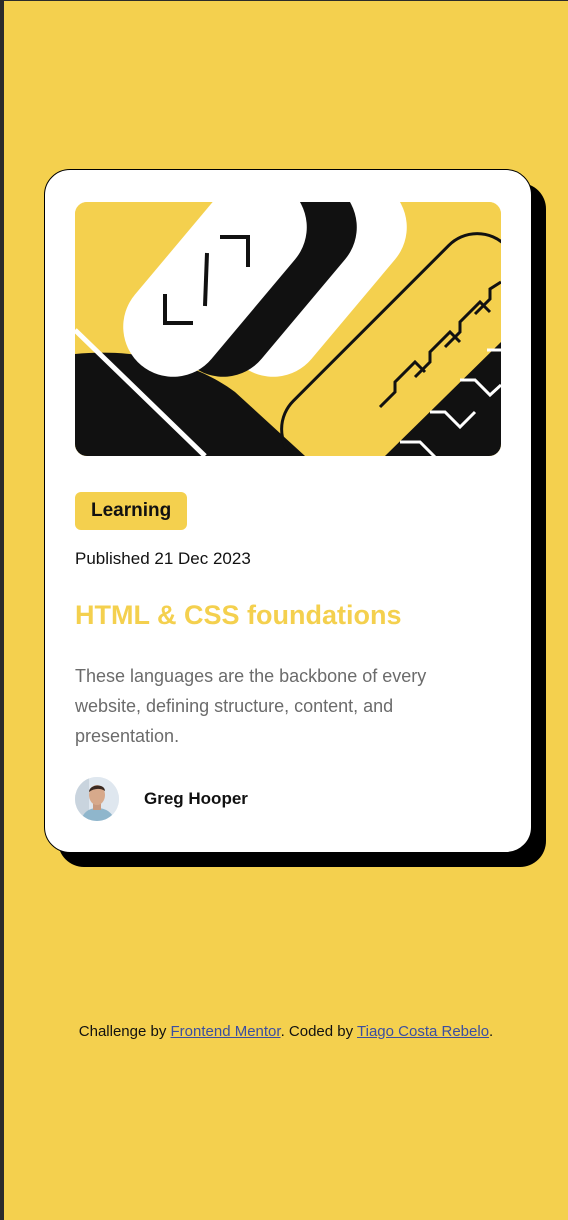 The image size is (568, 1220). What do you see at coordinates (163, 558) in the screenshot?
I see `published-date: Published 21 Dec 2023` at bounding box center [163, 558].